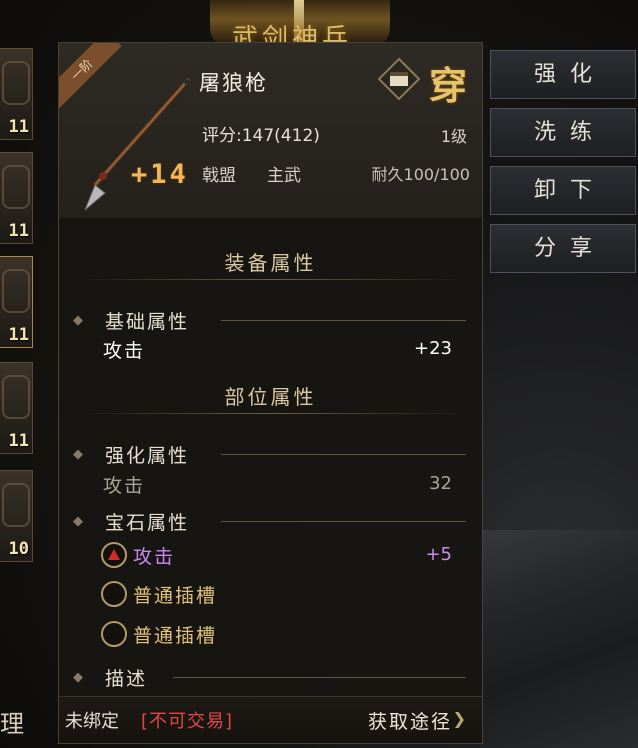 This screenshot has width=638, height=748. What do you see at coordinates (124, 486) in the screenshot?
I see `strengthen-attr-label: 攻击` at bounding box center [124, 486].